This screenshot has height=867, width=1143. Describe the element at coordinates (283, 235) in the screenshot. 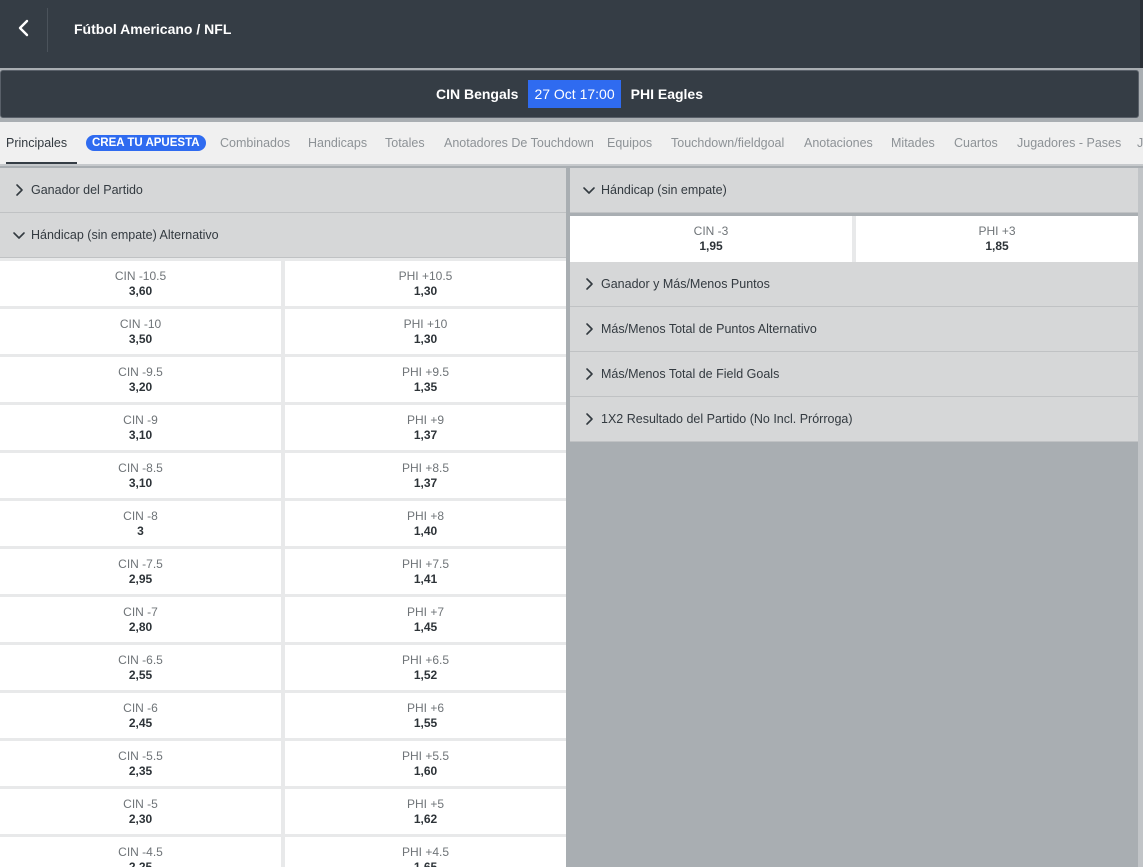

I see `market-handicap-alternativo: Hándicap (sin empate) Alternativo` at that location.